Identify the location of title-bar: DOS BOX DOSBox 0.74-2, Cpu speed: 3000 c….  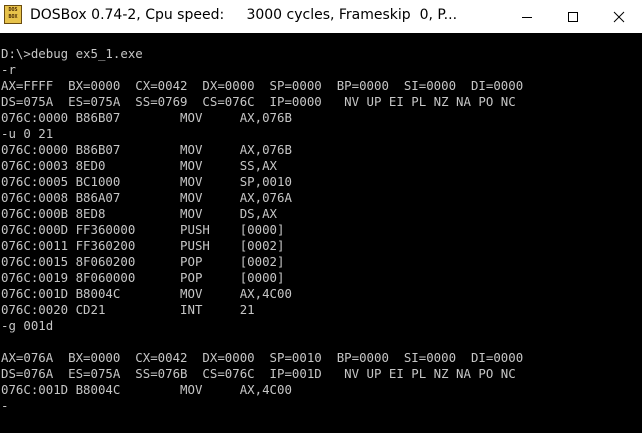
(321, 16).